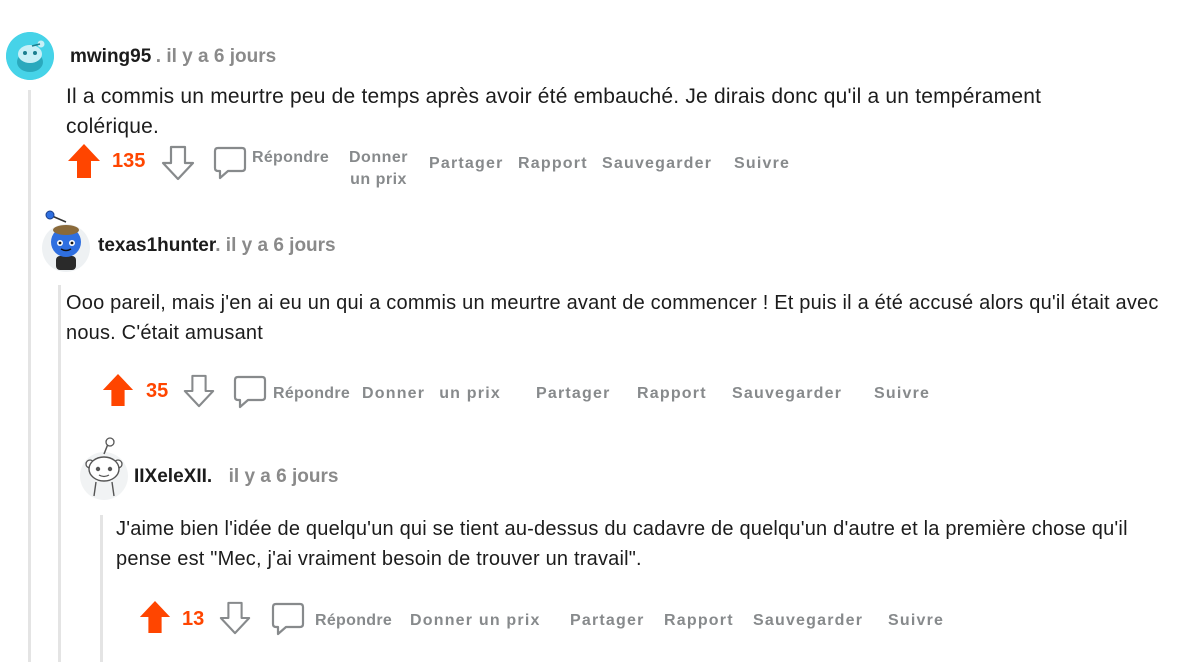 This screenshot has height=662, width=1200. Describe the element at coordinates (173, 476) in the screenshot. I see `comment-username: IIXeleXII.` at that location.